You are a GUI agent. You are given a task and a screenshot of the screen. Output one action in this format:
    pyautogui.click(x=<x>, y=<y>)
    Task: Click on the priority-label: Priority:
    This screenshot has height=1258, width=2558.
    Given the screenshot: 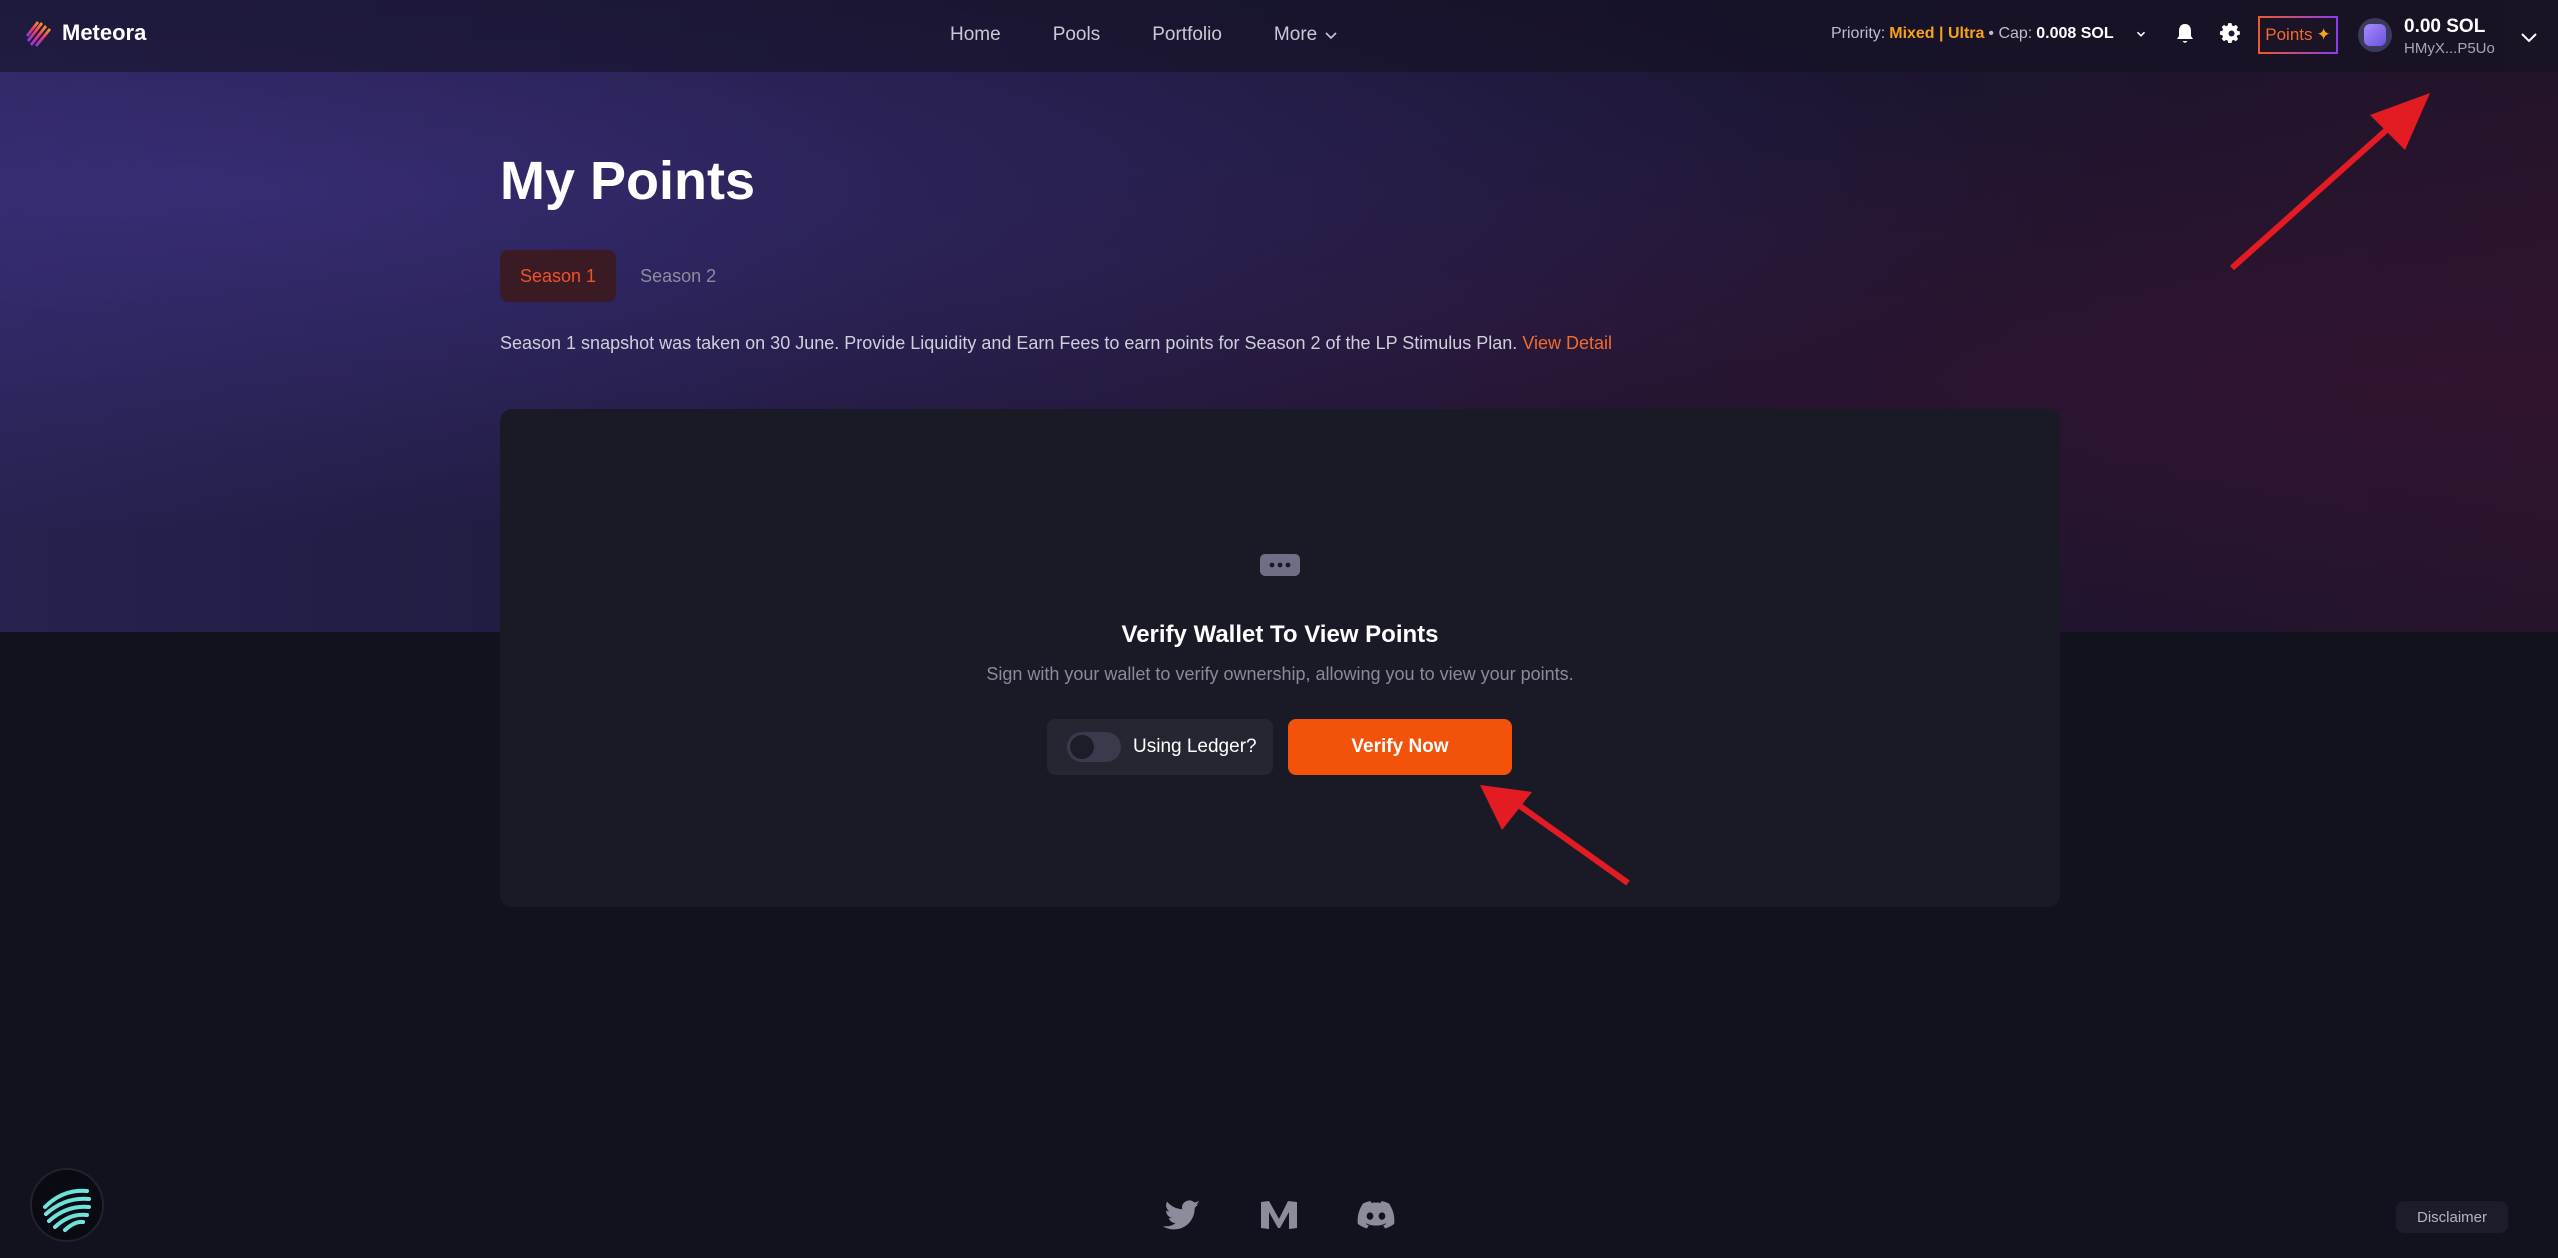 What is the action you would take?
    pyautogui.click(x=1858, y=33)
    